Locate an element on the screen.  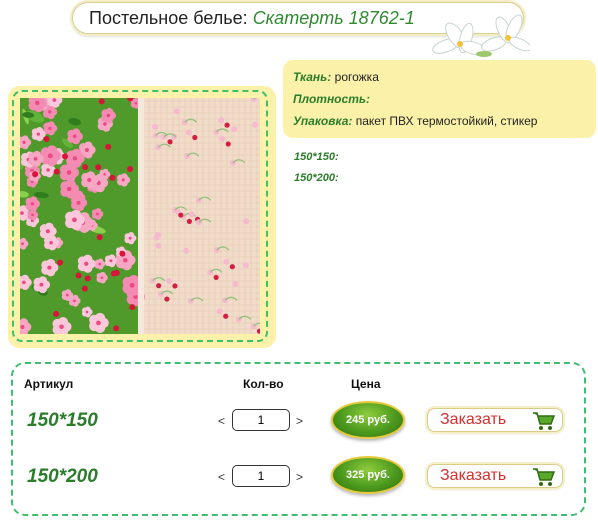
price-badge: 325 руб. is located at coordinates (368, 475).